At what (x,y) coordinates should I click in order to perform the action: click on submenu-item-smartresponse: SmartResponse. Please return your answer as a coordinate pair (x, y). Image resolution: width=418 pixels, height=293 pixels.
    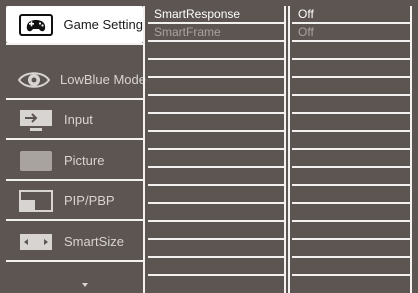
    Looking at the image, I should click on (216, 15).